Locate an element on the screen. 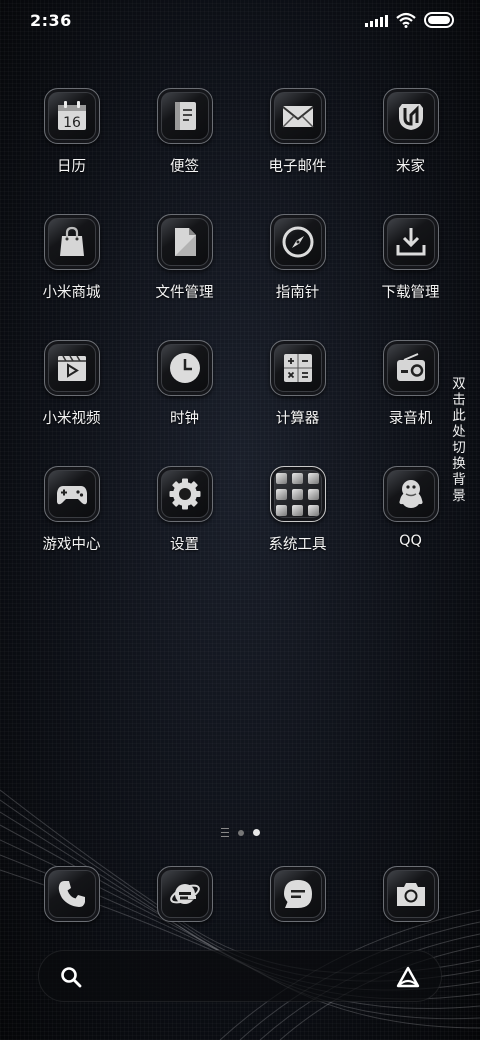 The image size is (480, 1040). app-calculator: 计算器 is located at coordinates (297, 395).